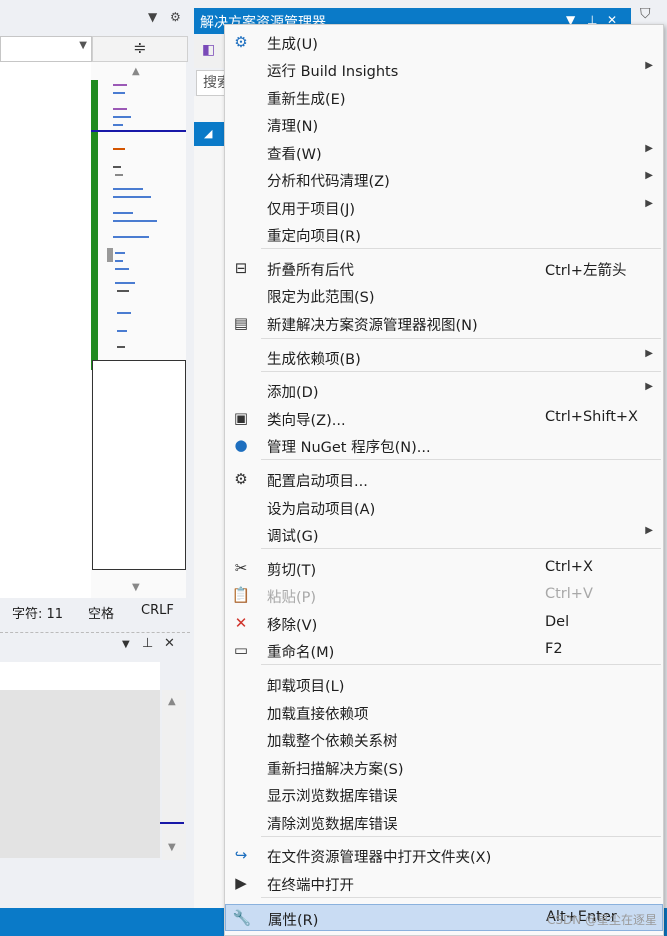  What do you see at coordinates (306, 100) in the screenshot?
I see `menu-item-label: 重新生成(E)` at bounding box center [306, 100].